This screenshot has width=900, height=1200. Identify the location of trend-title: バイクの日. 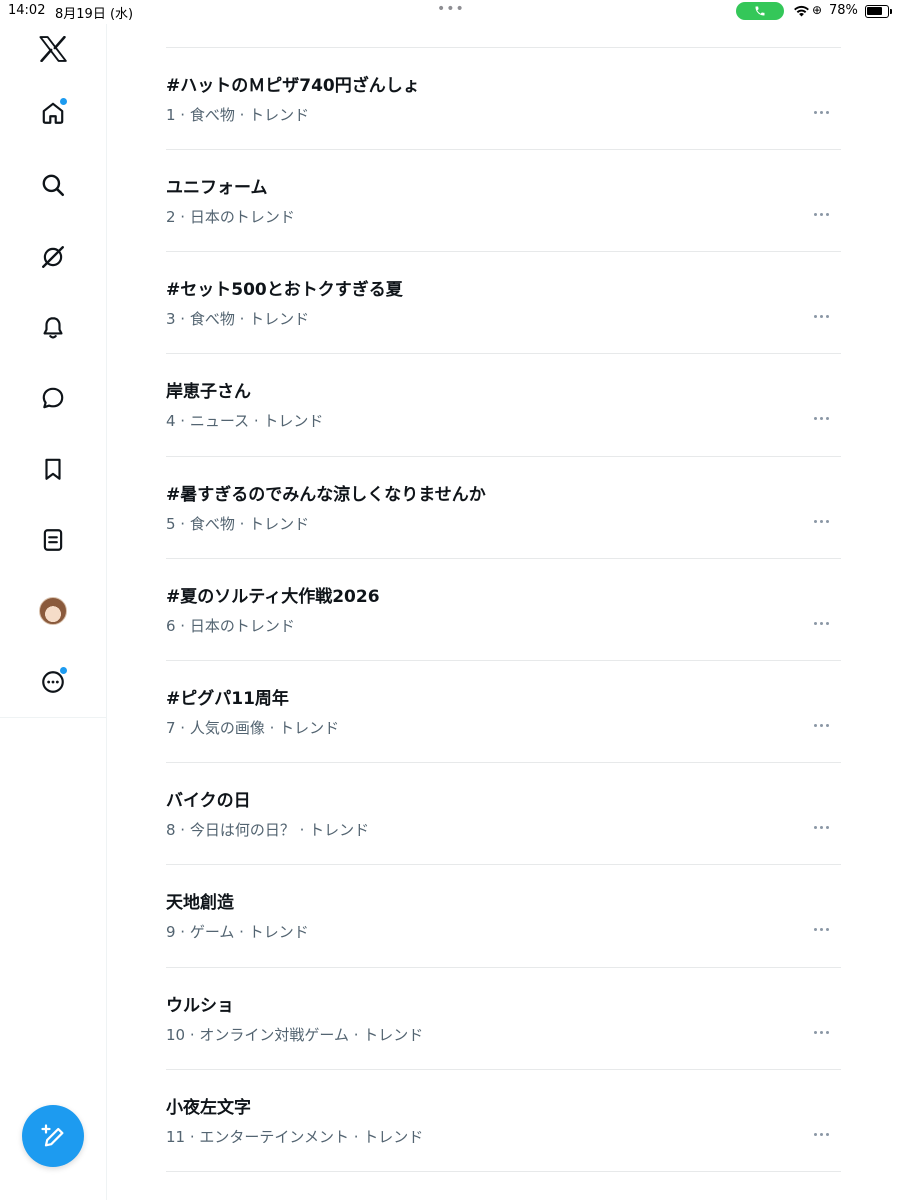
(208, 801).